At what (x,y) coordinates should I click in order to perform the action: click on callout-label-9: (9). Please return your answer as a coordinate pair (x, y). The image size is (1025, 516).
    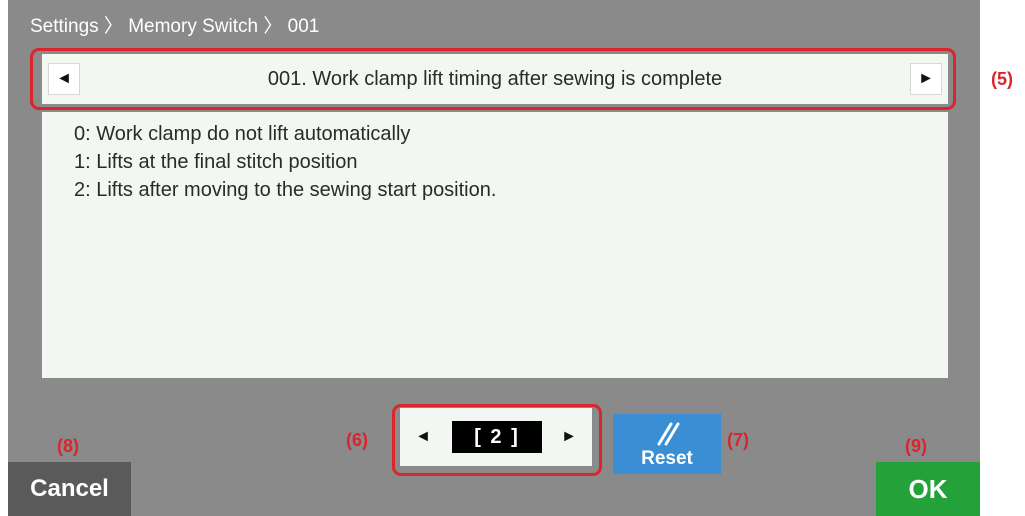
    Looking at the image, I should click on (916, 446).